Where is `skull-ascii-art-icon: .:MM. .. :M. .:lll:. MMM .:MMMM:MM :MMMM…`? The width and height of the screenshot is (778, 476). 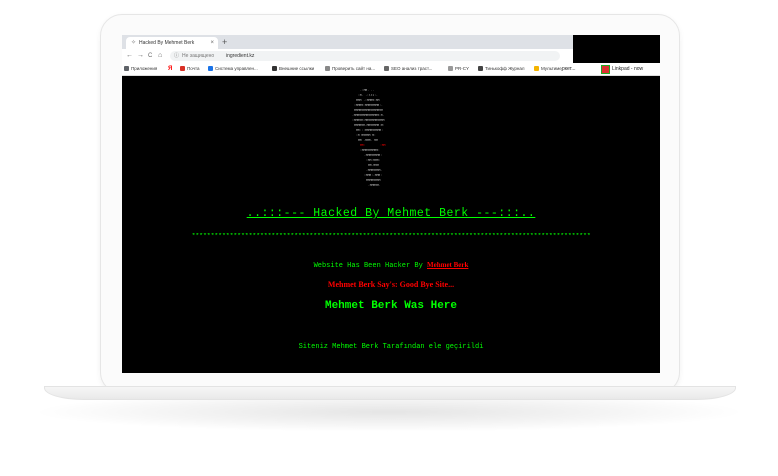
skull-ascii-art-icon: .:MM. .. :M. .:lll:. MMM .:MMMM:MM :MMMM… is located at coordinates (369, 138).